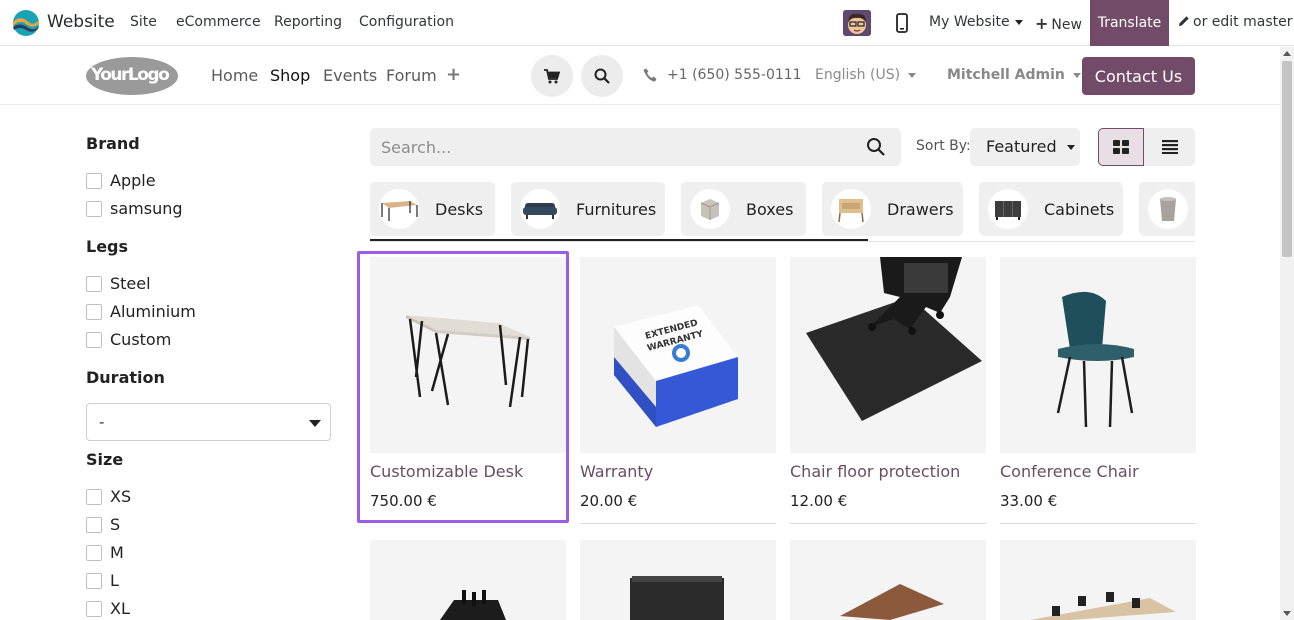  I want to click on product-name: Chair floor protection, so click(888, 471).